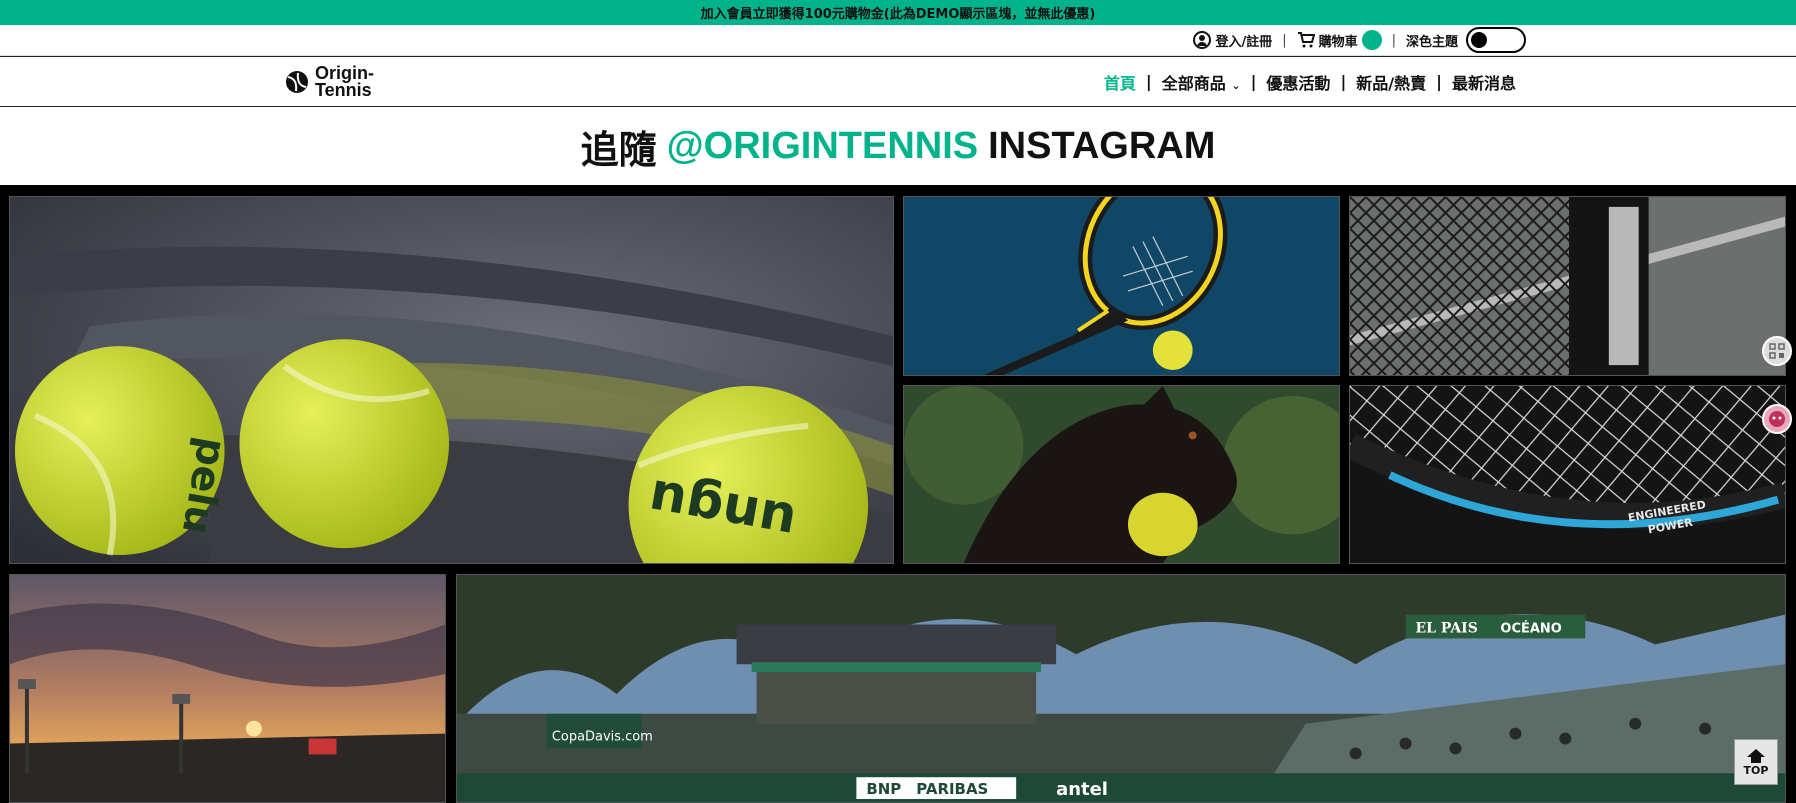 This screenshot has width=1796, height=803. I want to click on gallery-image-stadium-sunset, so click(227, 688).